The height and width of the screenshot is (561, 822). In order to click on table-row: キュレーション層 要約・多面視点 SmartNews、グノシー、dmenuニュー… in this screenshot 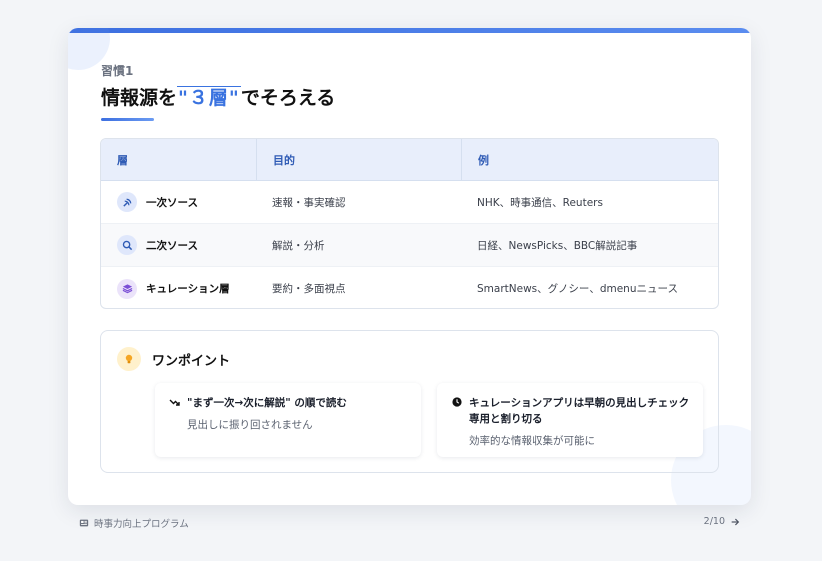, I will do `click(409, 287)`.